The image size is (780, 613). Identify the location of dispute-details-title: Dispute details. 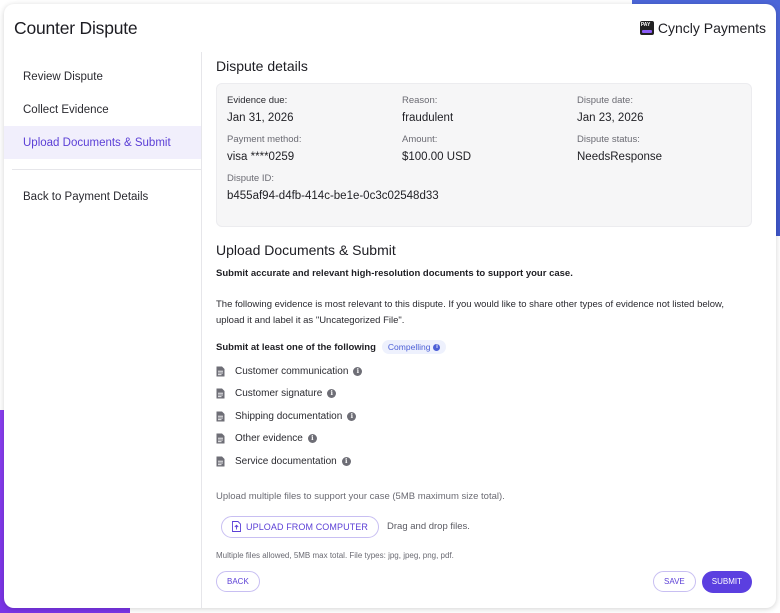
(262, 66).